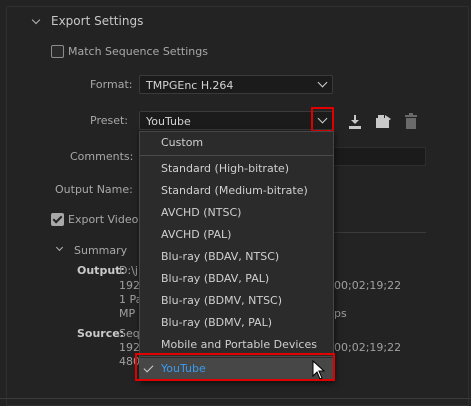  I want to click on menu-item-standard-high: Standard (High-bitrate), so click(236, 169).